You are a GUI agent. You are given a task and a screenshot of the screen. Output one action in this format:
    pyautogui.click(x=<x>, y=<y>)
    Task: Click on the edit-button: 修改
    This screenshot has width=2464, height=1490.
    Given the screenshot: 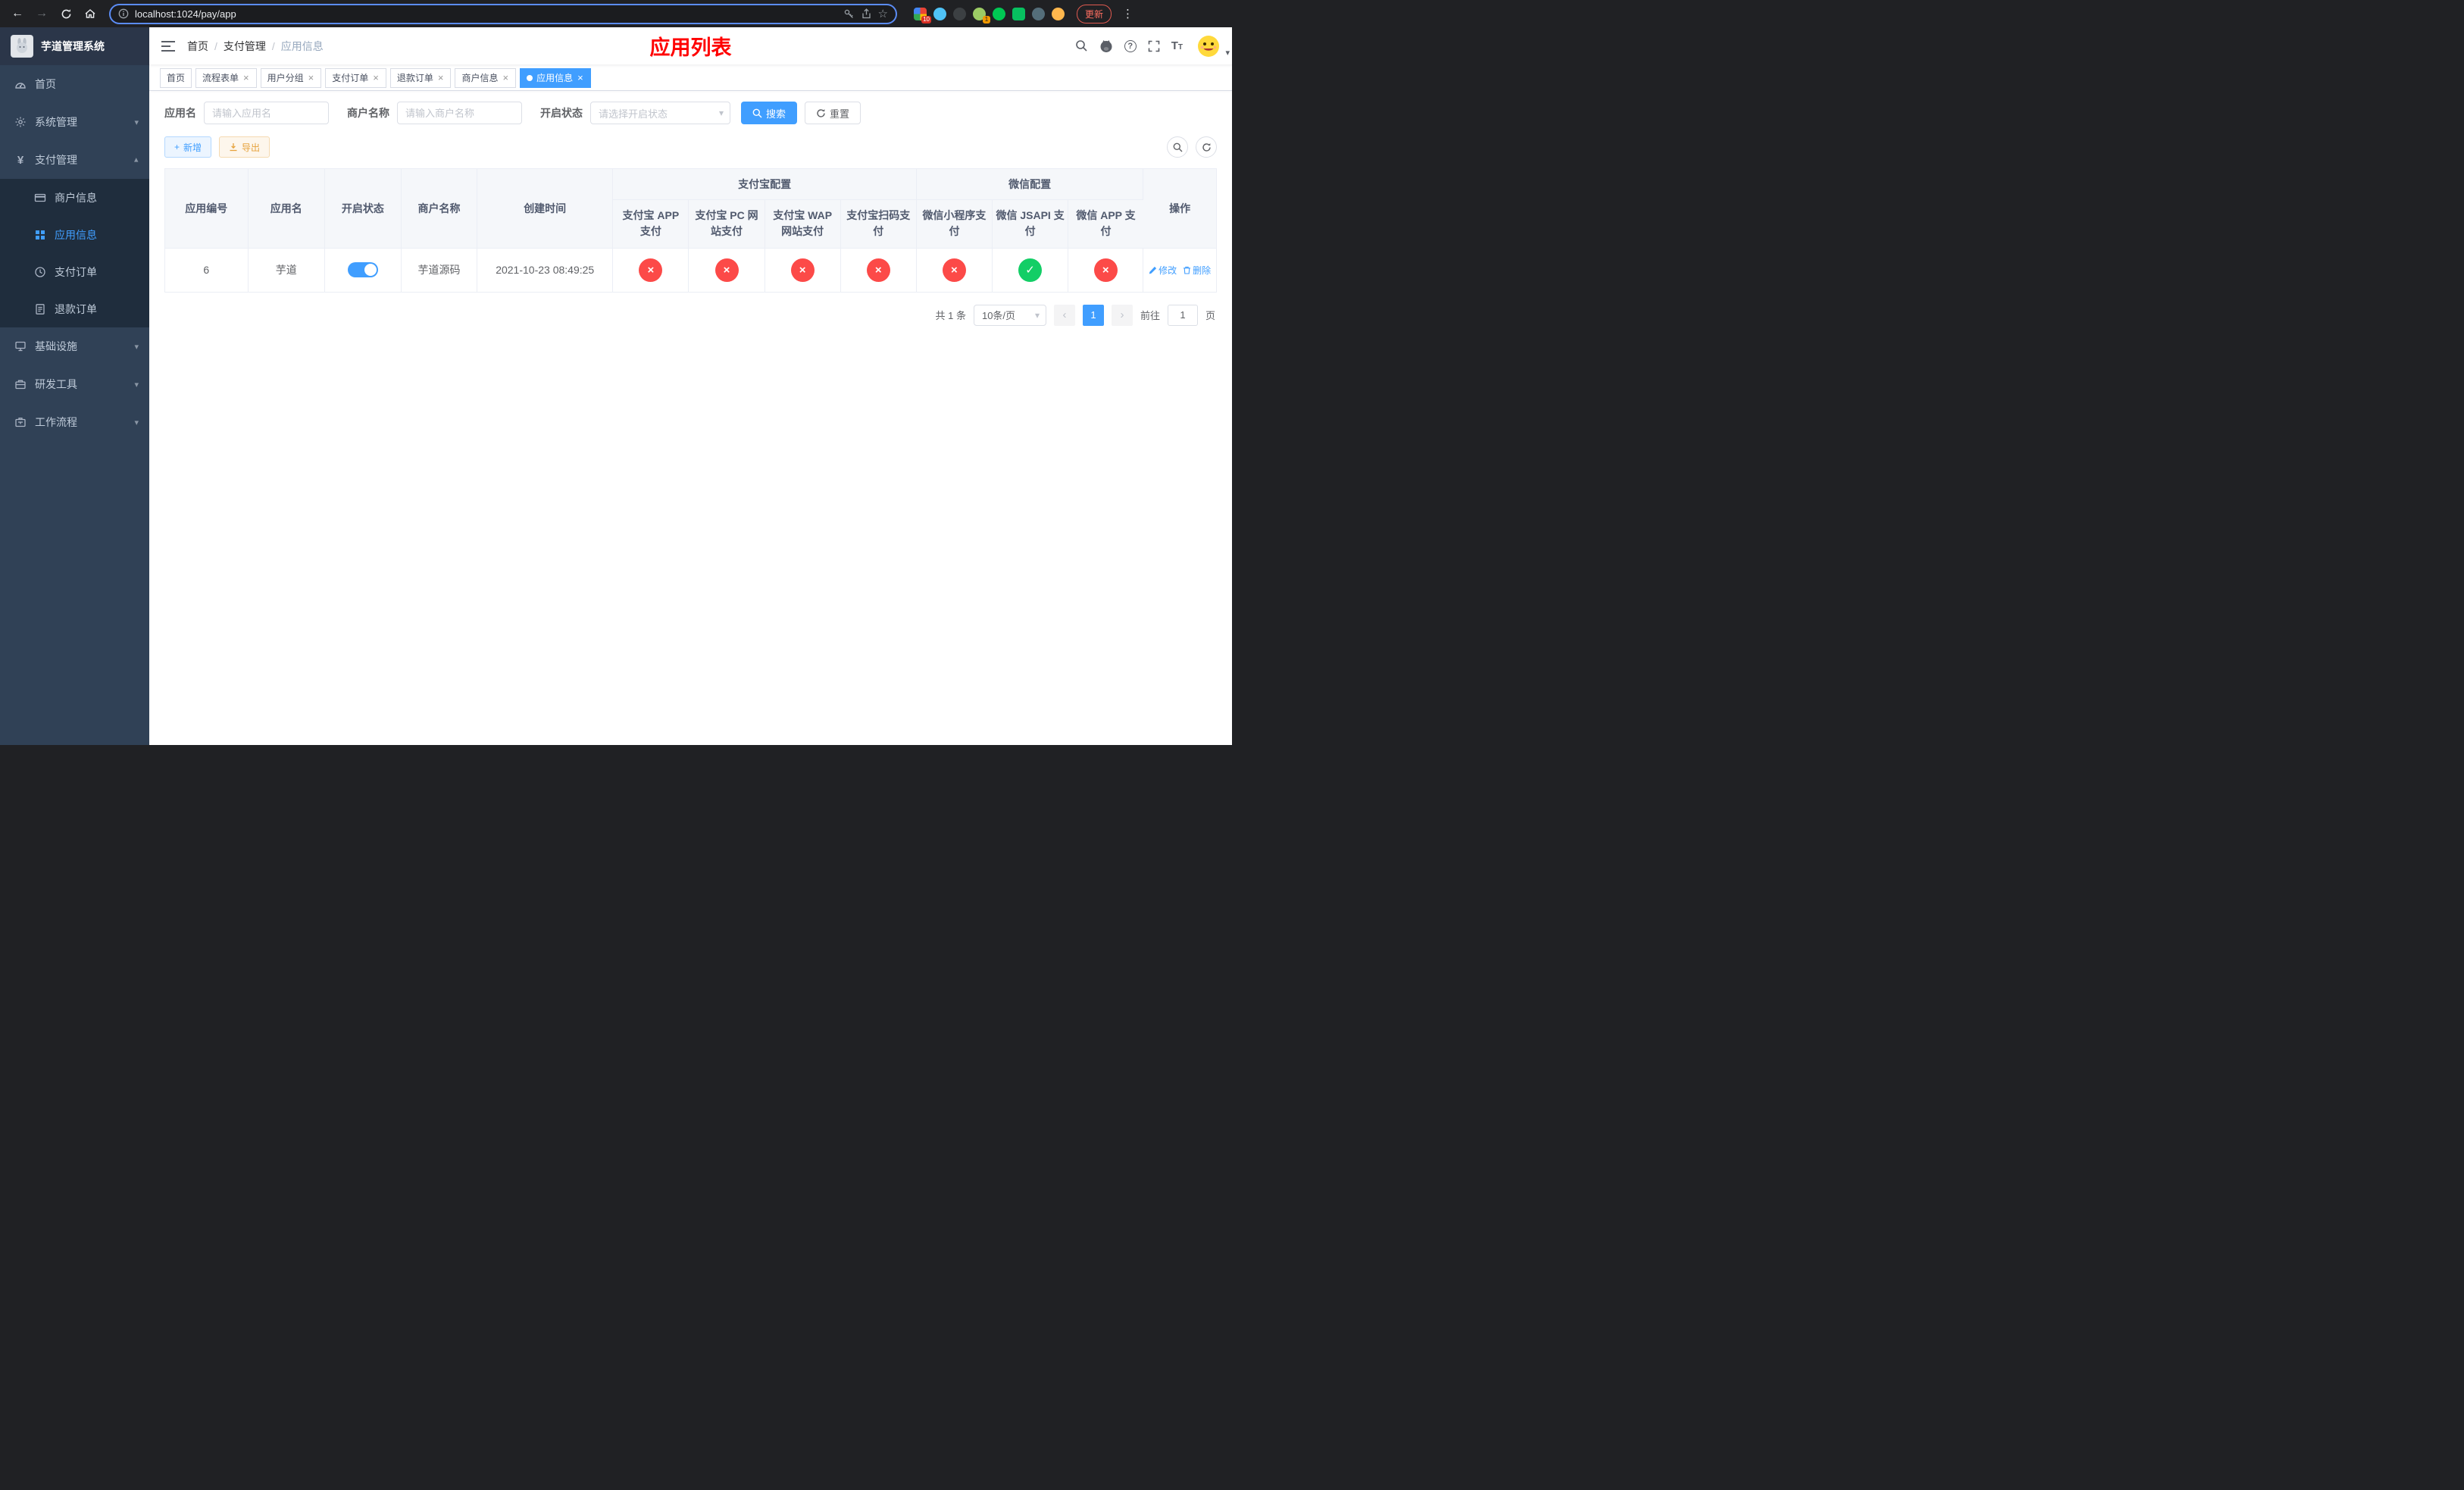 What is the action you would take?
    pyautogui.click(x=1163, y=270)
    